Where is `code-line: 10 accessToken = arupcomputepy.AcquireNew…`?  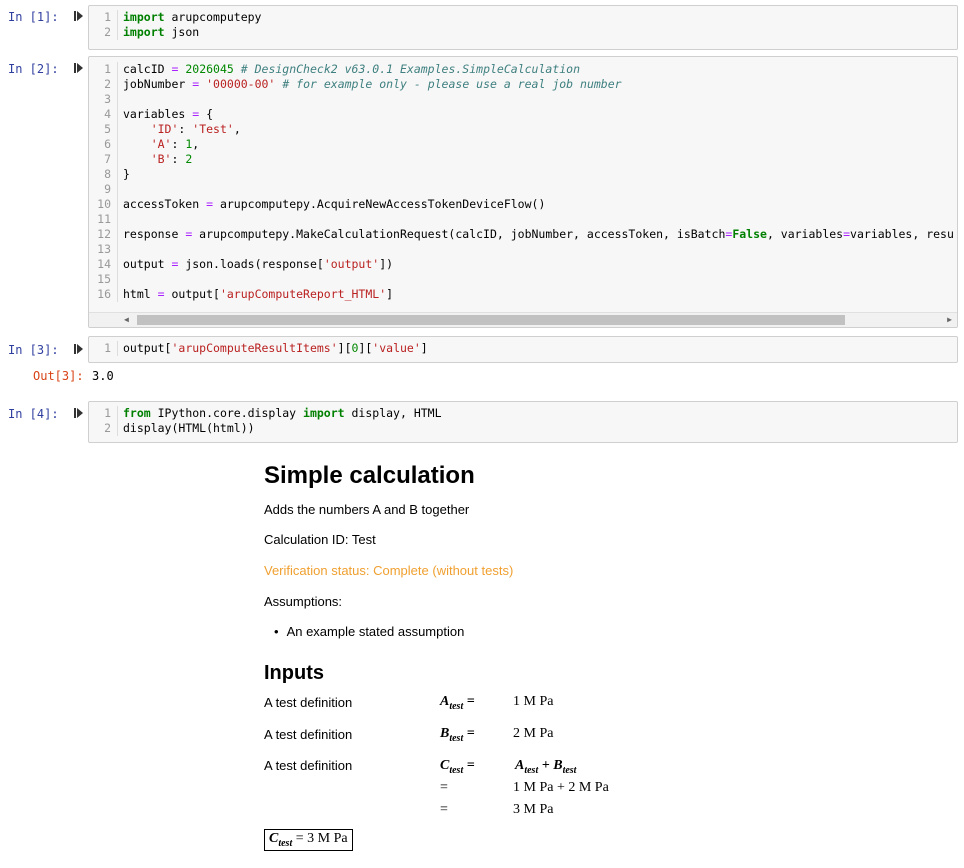 code-line: 10 accessToken = arupcomputepy.AcquireNew… is located at coordinates (523, 204).